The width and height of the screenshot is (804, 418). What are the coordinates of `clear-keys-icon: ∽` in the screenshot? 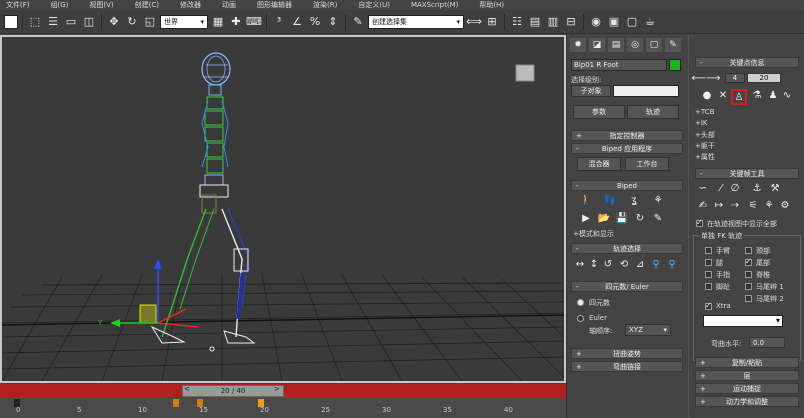 It's located at (703, 188).